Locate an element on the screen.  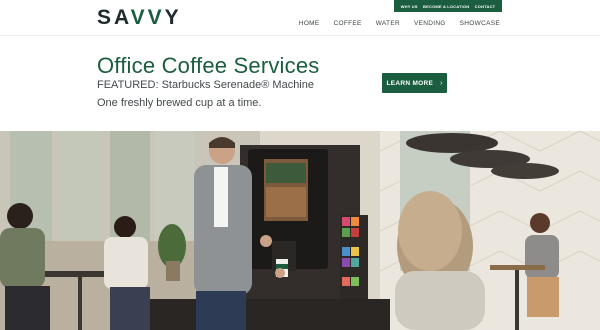
logo-wordmark: SAVVY is located at coordinates (139, 17).